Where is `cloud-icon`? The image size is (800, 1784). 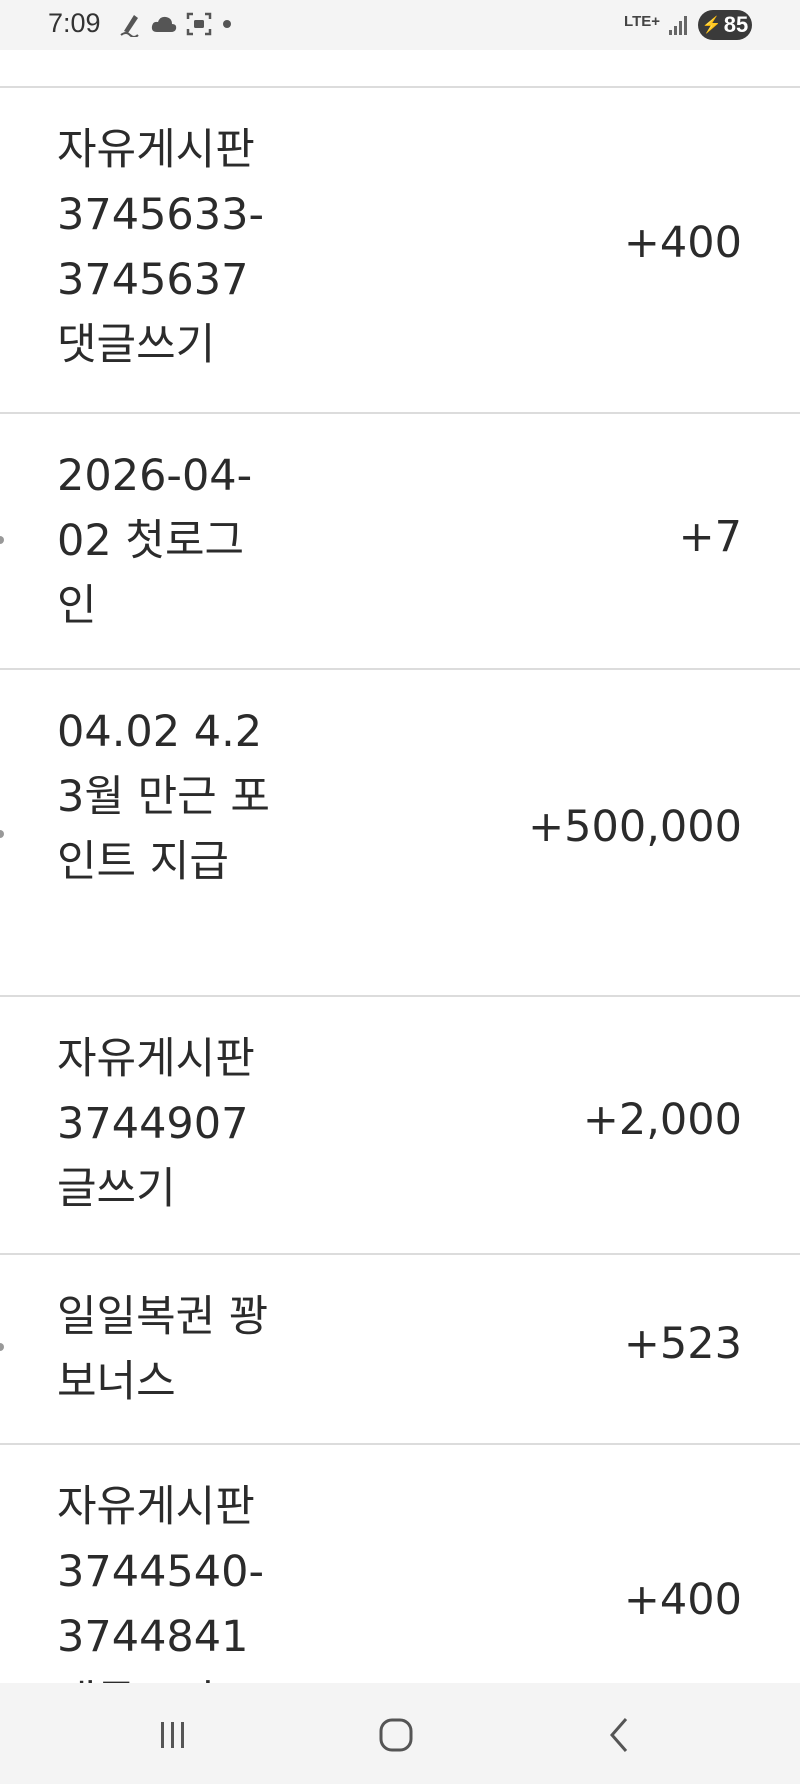
cloud-icon is located at coordinates (164, 24).